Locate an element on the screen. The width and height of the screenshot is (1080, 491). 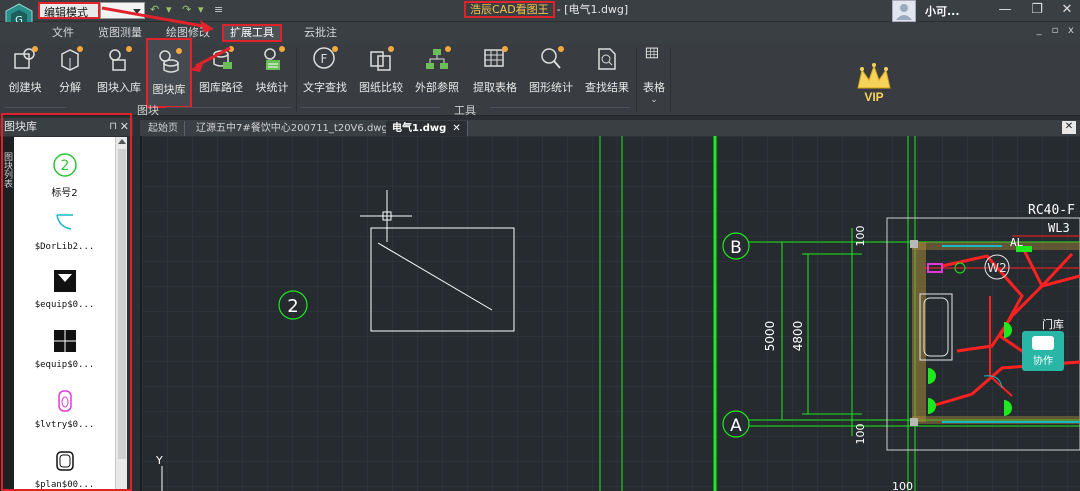
annotation-arrows is located at coordinates (166, 39).